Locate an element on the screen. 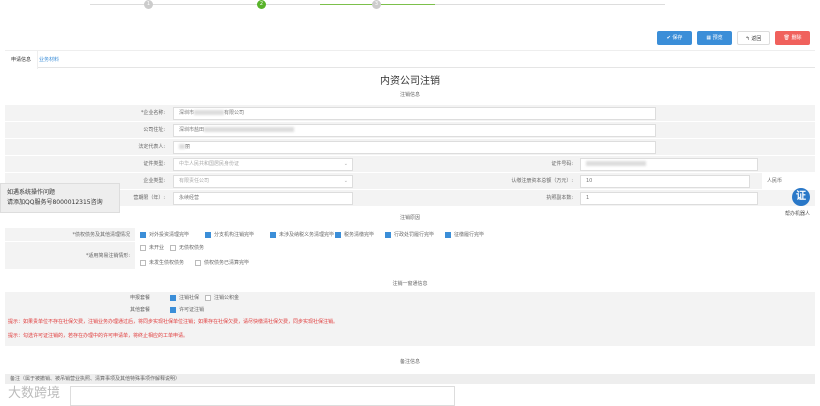  option-label: 未涉及纳税义务清理完毕 is located at coordinates (307, 235).